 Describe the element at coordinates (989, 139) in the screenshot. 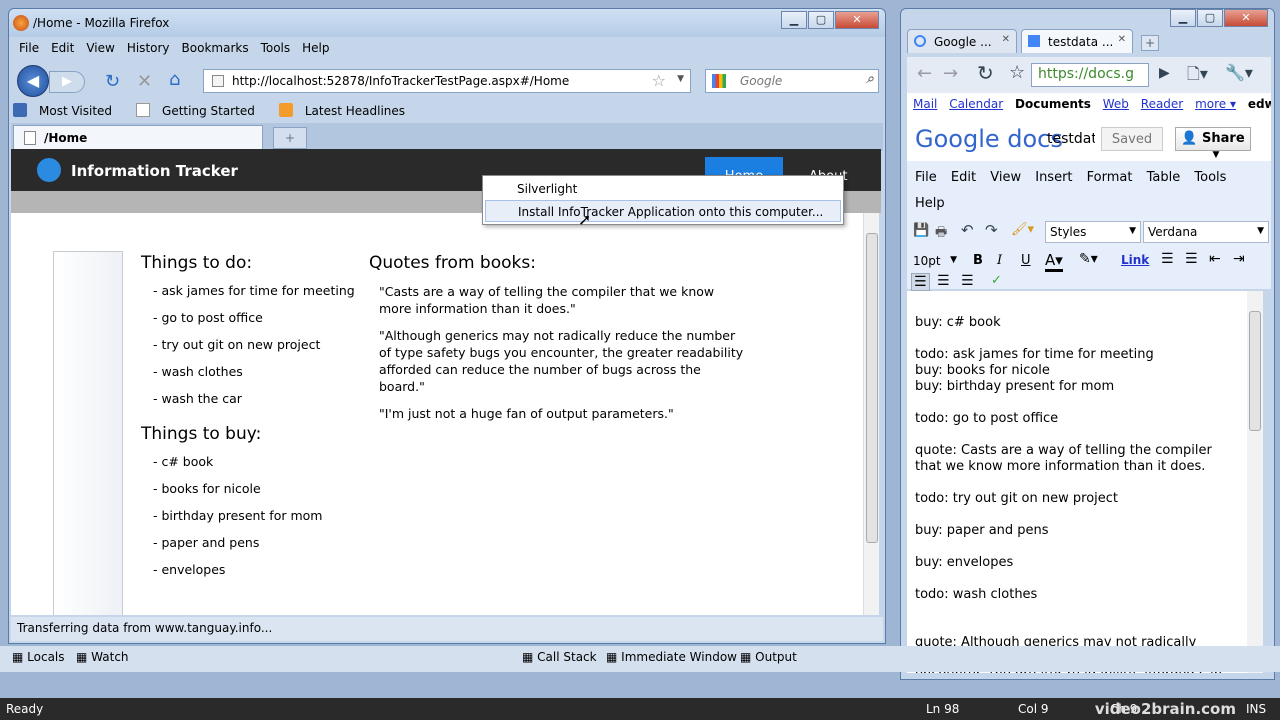

I see `google-docs-logo: Google docs` at that location.